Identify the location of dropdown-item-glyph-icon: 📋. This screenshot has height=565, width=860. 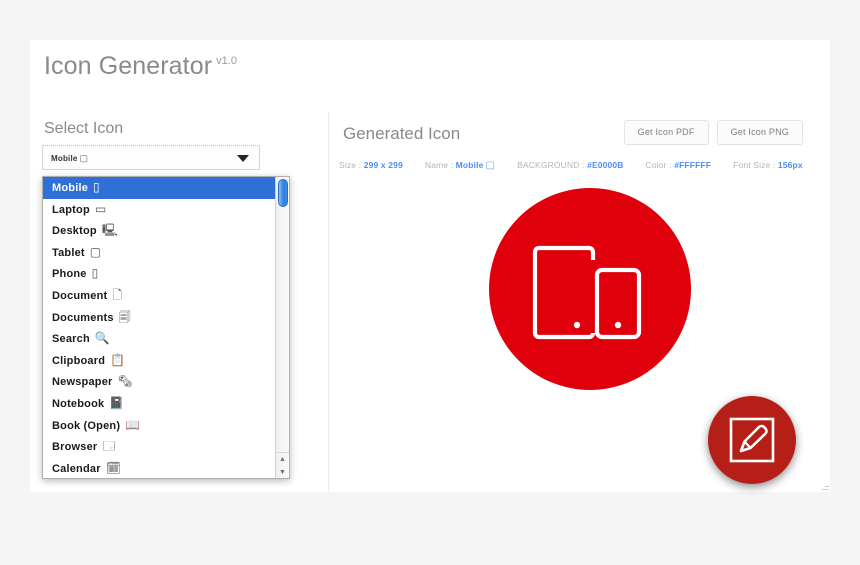
(118, 359).